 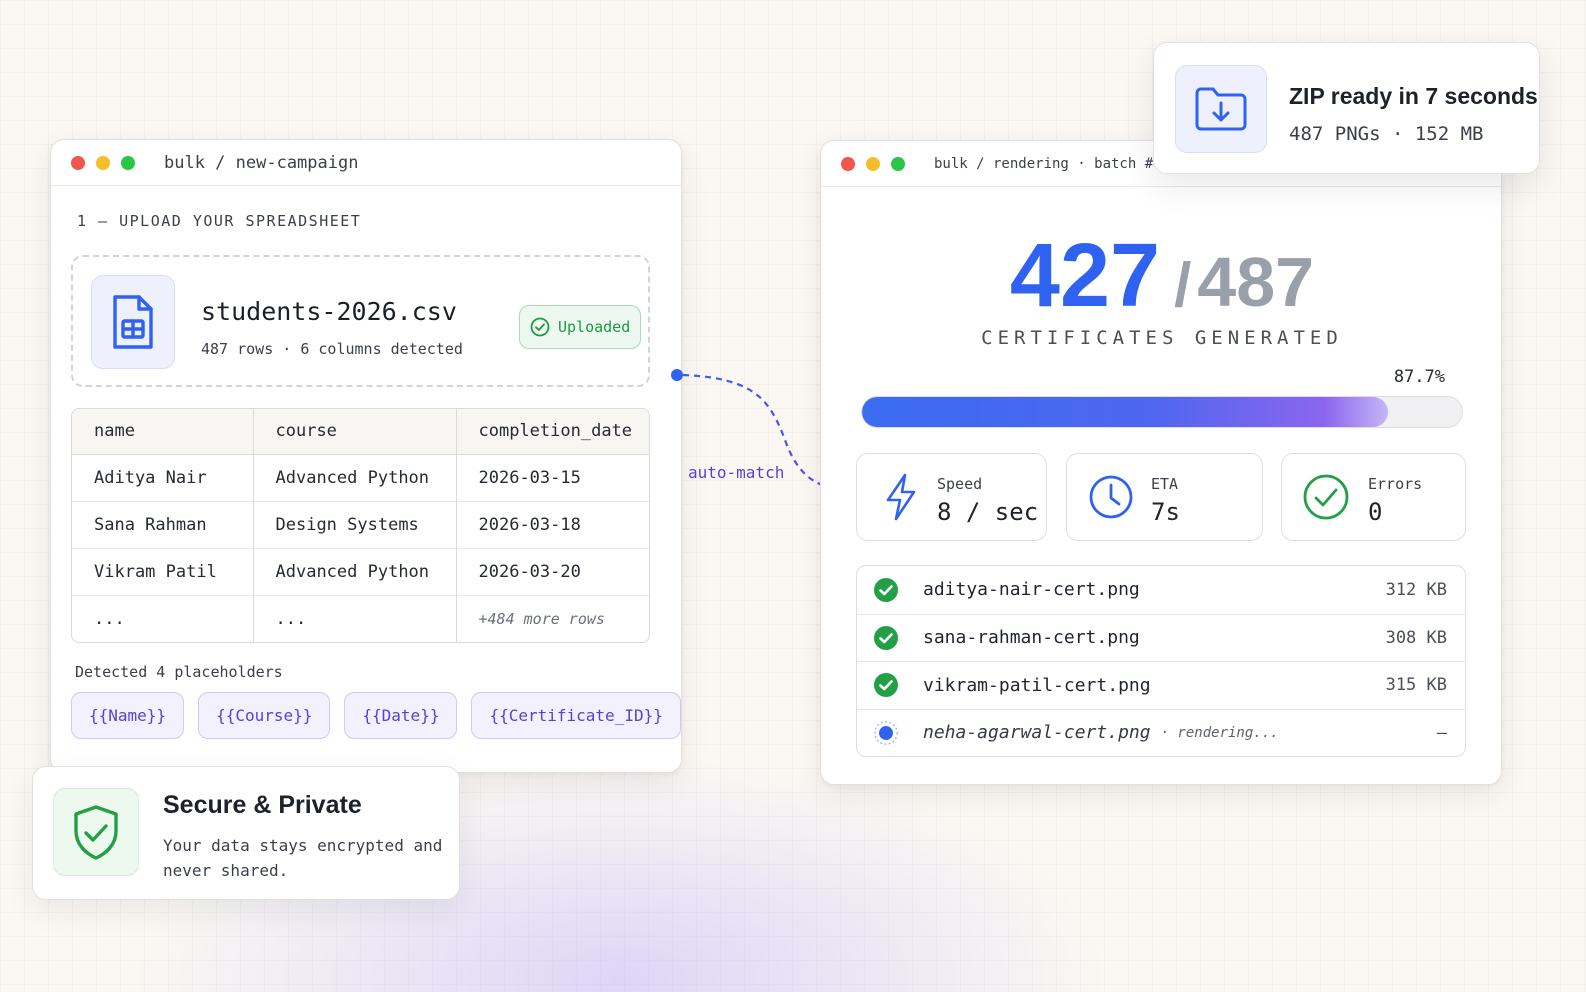 What do you see at coordinates (1085, 276) in the screenshot?
I see `generated-count: 427` at bounding box center [1085, 276].